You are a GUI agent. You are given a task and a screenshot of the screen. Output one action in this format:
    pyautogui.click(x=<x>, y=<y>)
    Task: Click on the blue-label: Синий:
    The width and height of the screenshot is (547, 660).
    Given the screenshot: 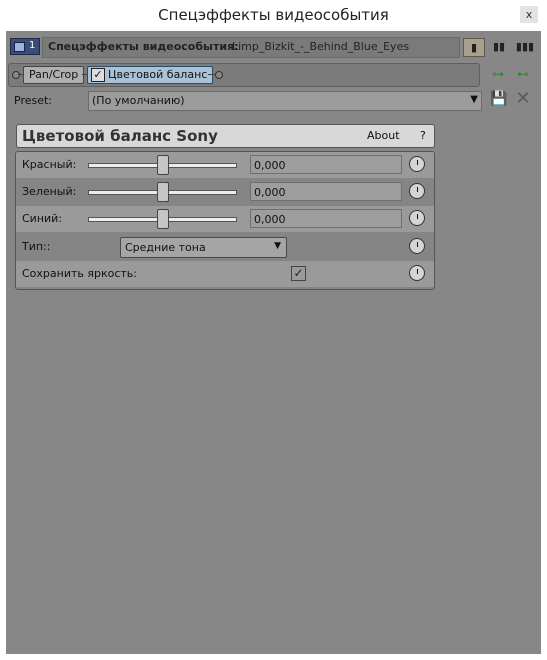 What is the action you would take?
    pyautogui.click(x=42, y=218)
    